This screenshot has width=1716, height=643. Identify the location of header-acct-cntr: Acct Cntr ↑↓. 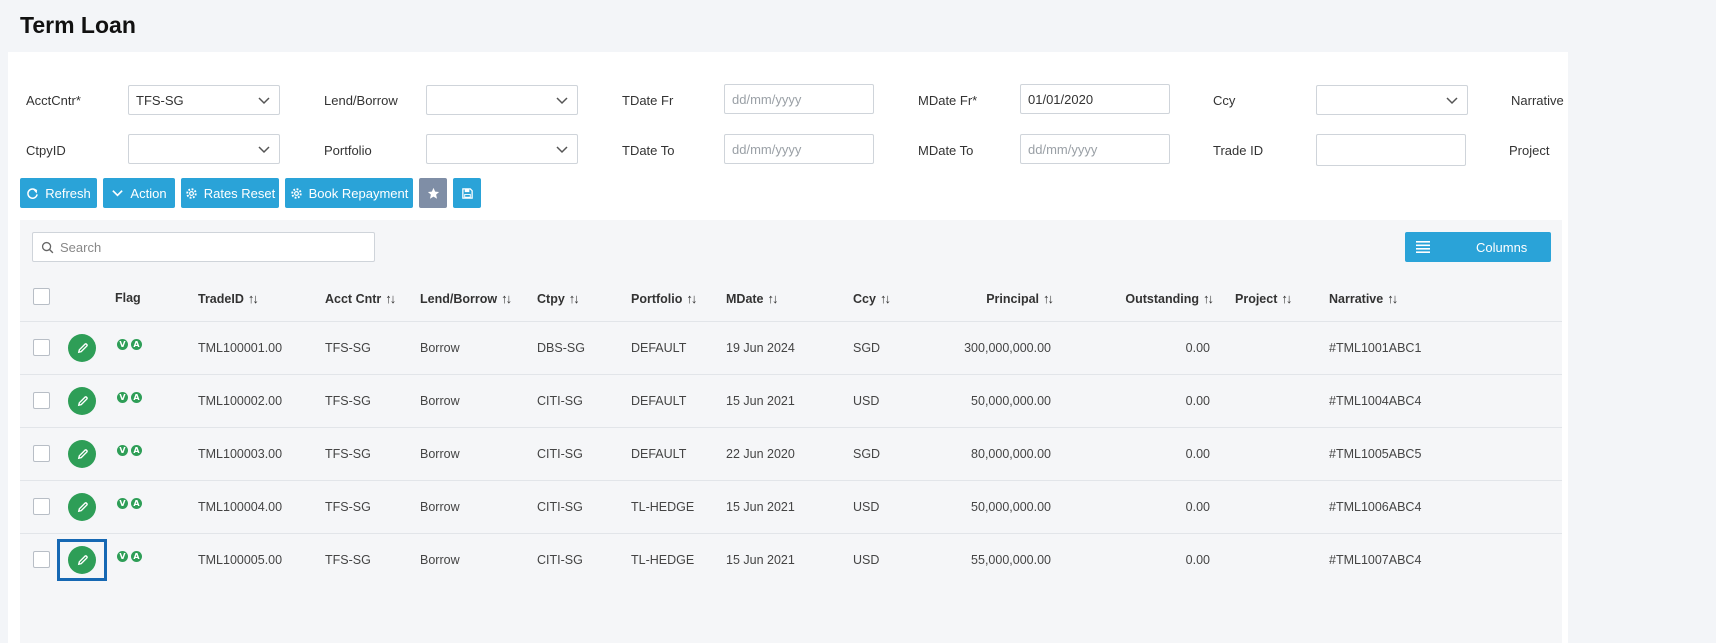
(360, 298).